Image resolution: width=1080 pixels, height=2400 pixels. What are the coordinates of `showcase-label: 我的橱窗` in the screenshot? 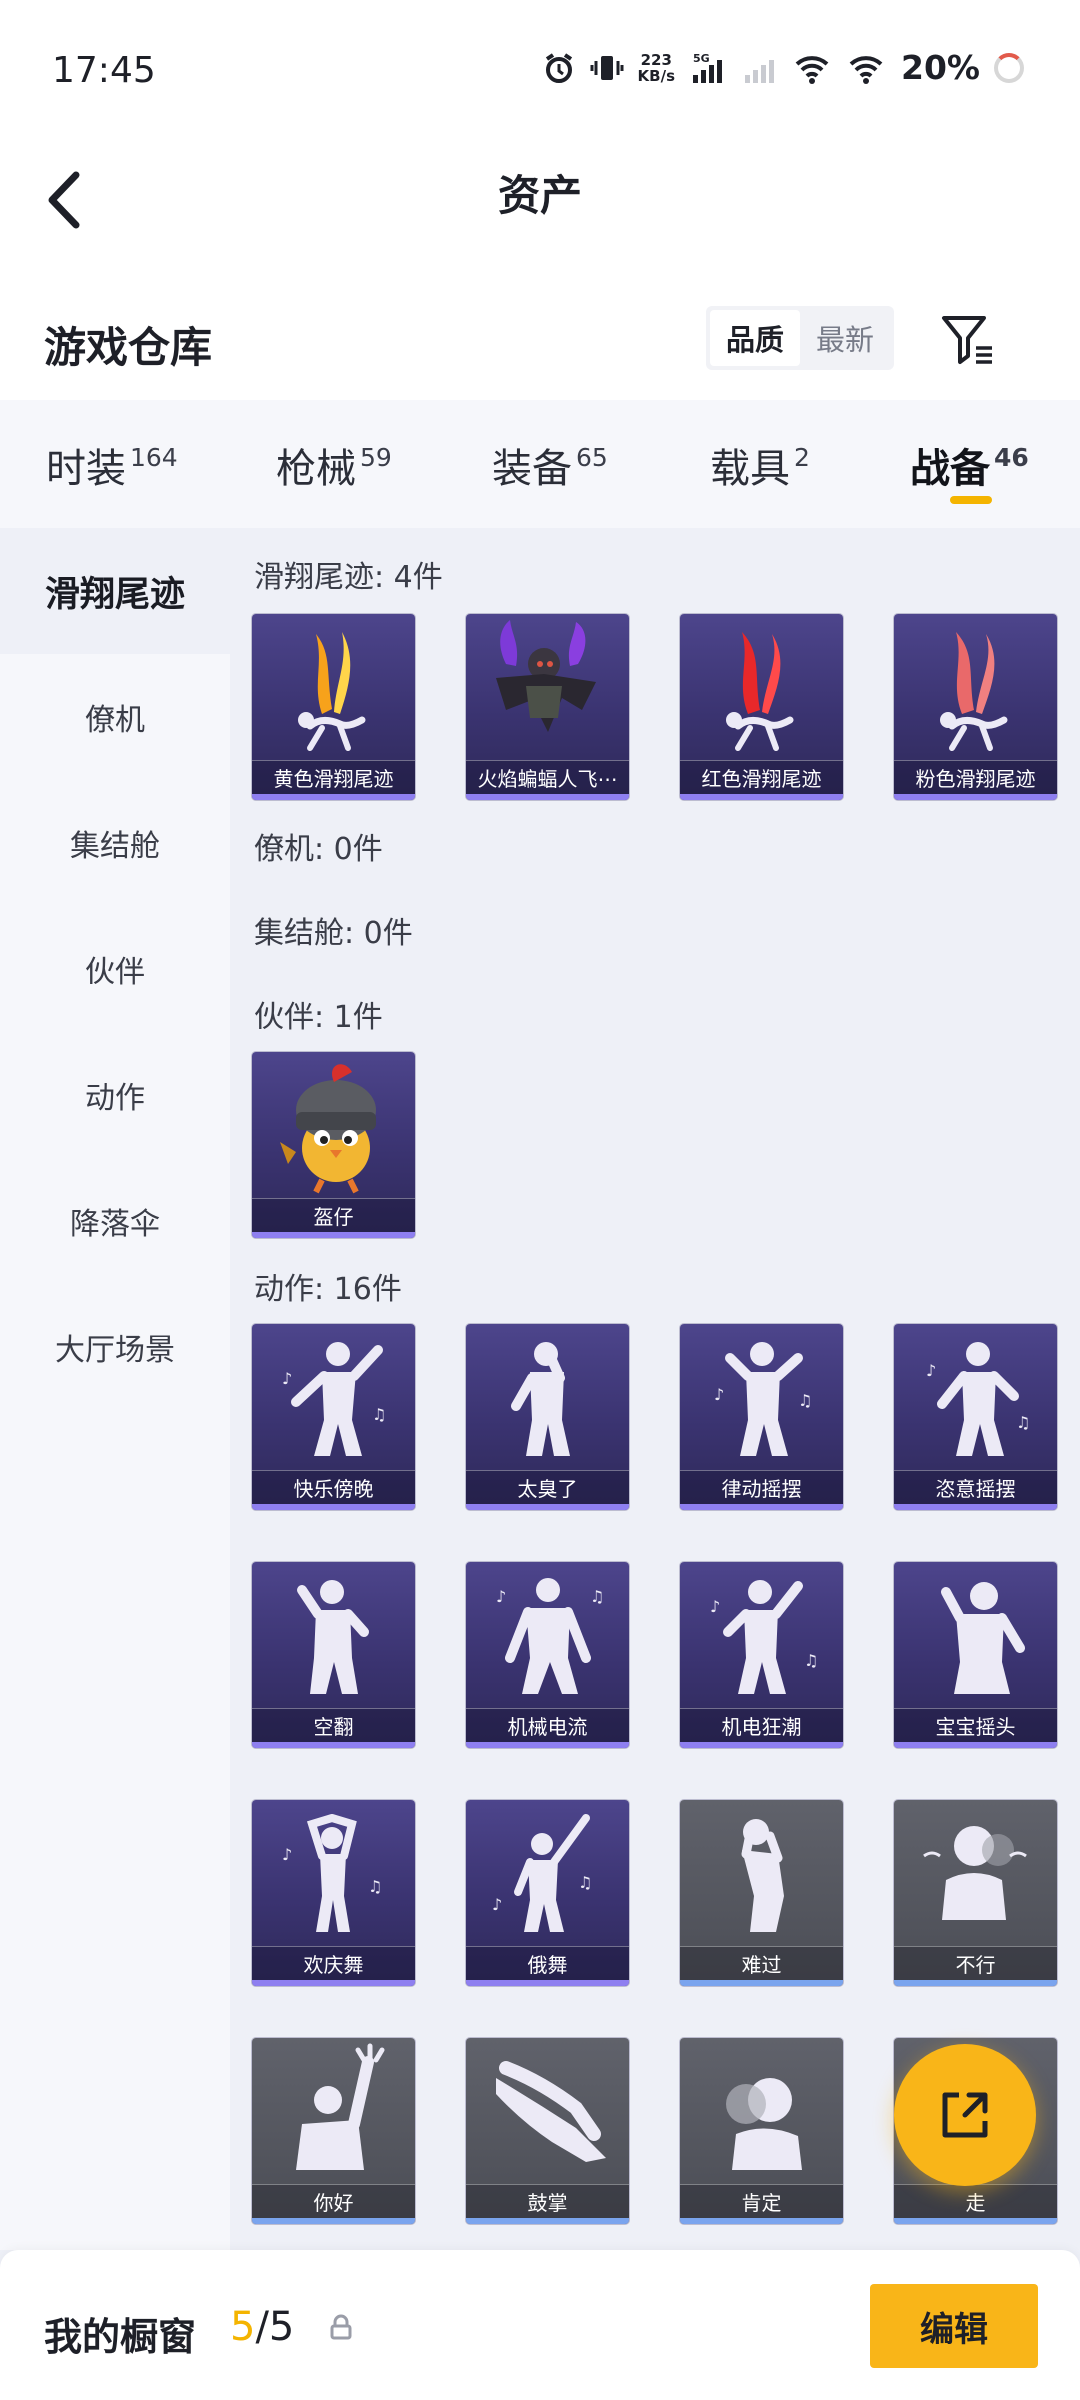 It's located at (120, 2337).